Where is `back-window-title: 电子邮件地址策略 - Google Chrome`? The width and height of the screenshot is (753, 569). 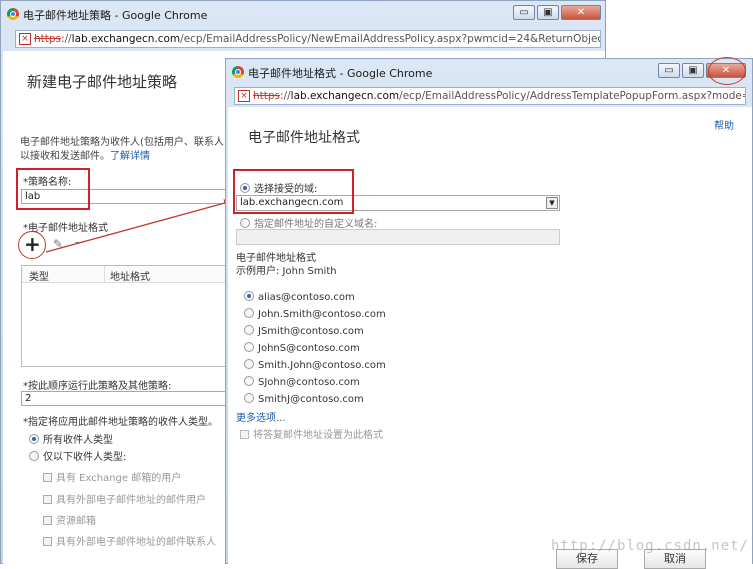
back-window-title: 电子邮件地址策略 - Google Chrome is located at coordinates (115, 15).